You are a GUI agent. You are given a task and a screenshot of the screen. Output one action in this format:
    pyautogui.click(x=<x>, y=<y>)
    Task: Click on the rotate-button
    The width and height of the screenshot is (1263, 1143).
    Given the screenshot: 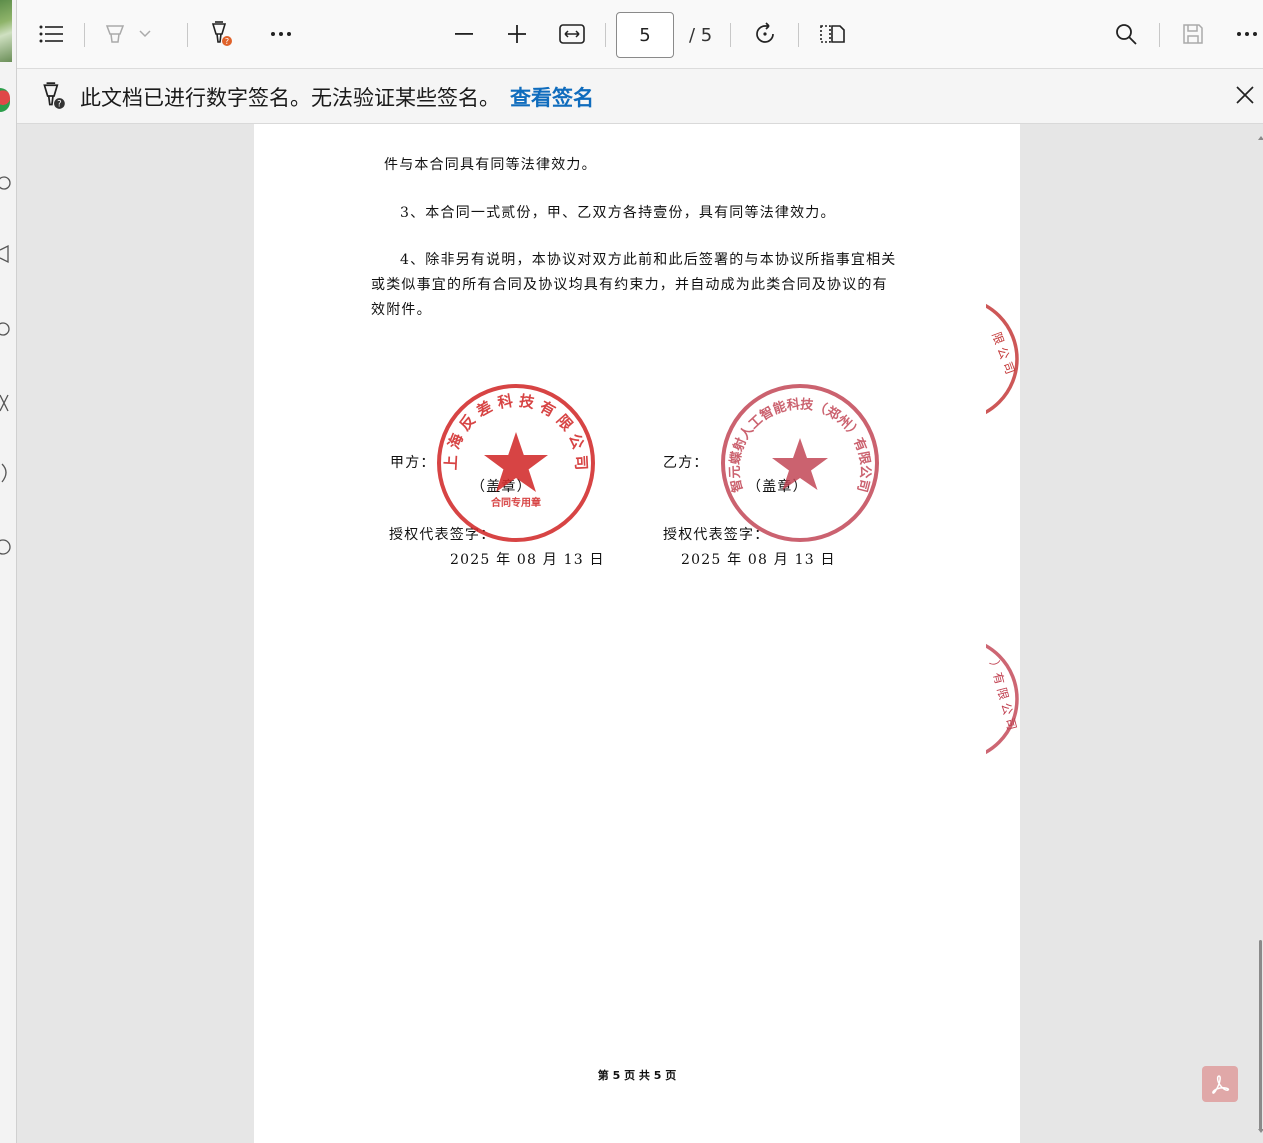 What is the action you would take?
    pyautogui.click(x=765, y=34)
    